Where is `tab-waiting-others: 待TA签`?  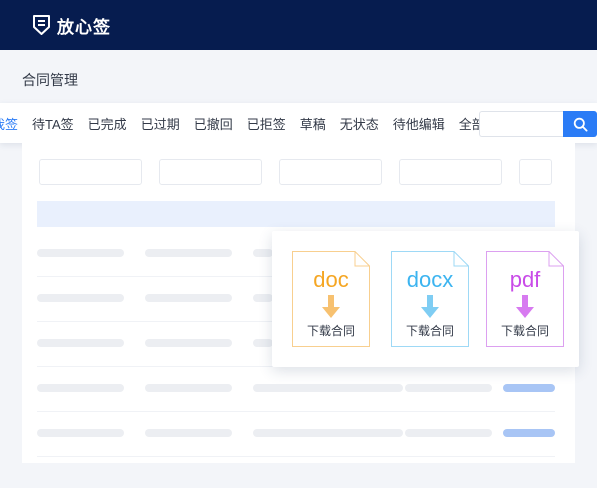
tab-waiting-others: 待TA签 is located at coordinates (53, 123).